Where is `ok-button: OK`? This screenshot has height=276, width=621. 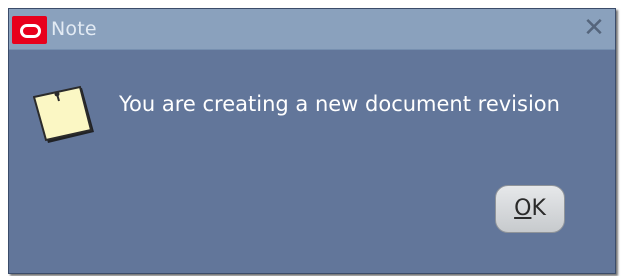
ok-button: OK is located at coordinates (530, 209).